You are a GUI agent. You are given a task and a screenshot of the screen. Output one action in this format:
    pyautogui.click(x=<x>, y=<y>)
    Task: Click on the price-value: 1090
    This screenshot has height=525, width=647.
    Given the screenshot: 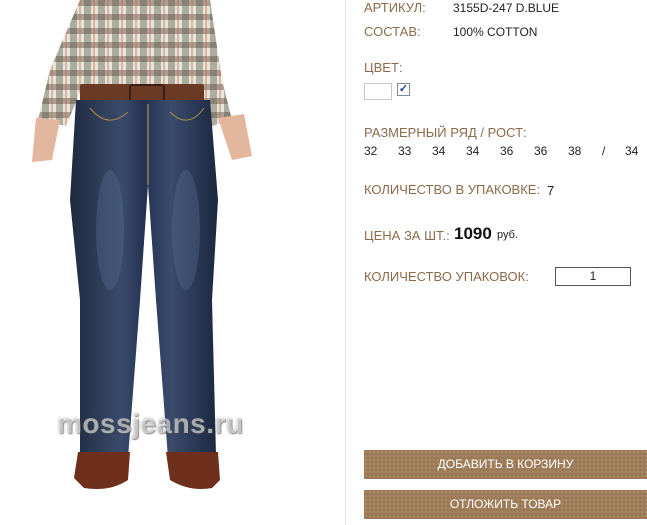 What is the action you would take?
    pyautogui.click(x=473, y=233)
    